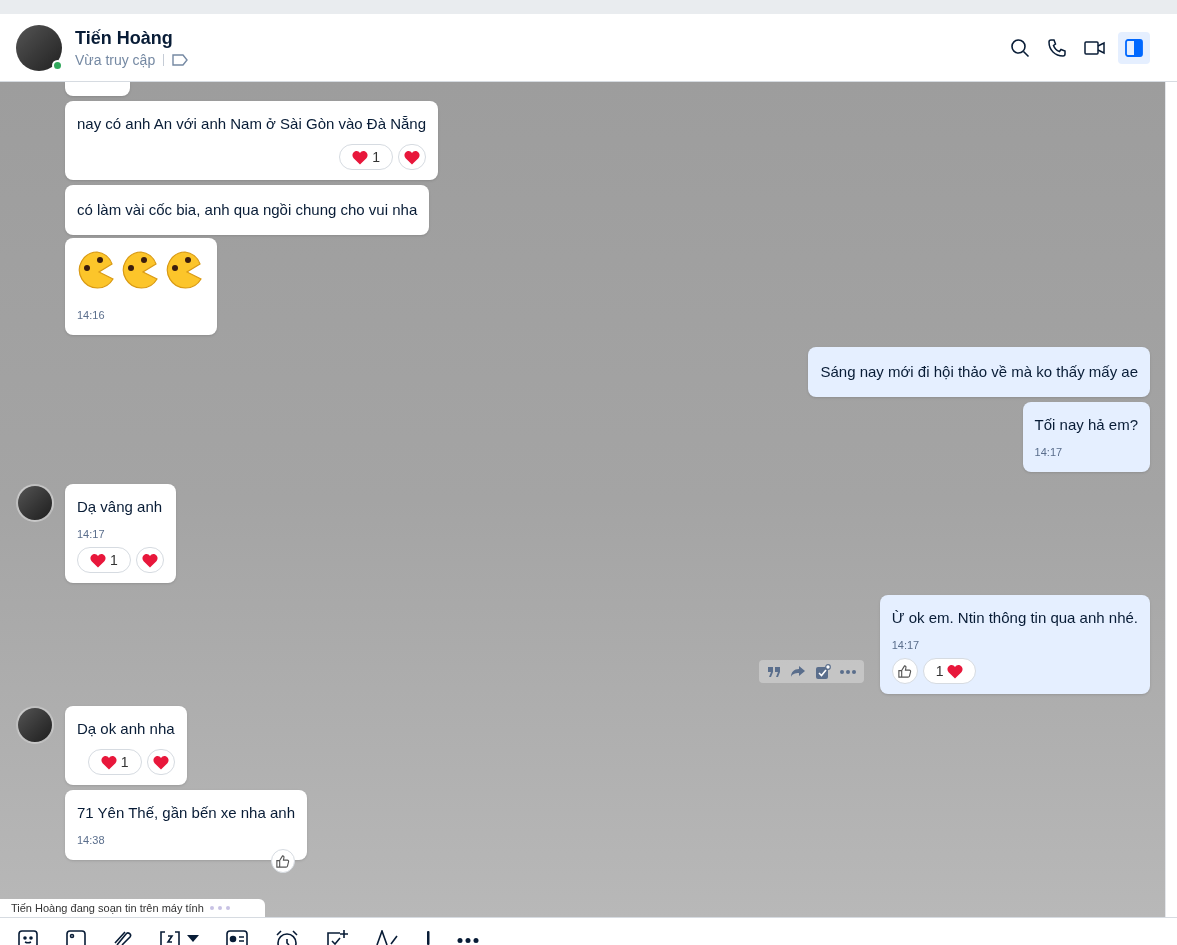 The image size is (1177, 945). What do you see at coordinates (773, 671) in the screenshot?
I see `quote-icon` at bounding box center [773, 671].